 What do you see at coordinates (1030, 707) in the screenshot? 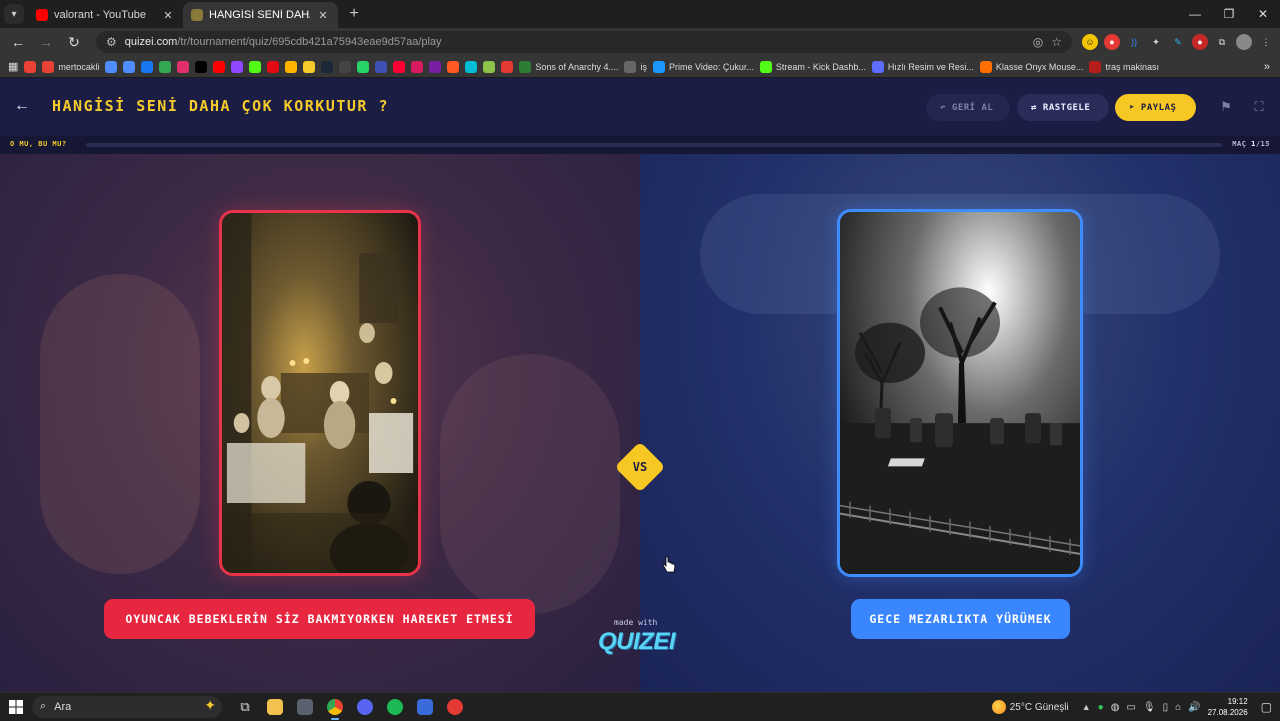
I see `weather-widget: 25°C Güneşli` at bounding box center [1030, 707].